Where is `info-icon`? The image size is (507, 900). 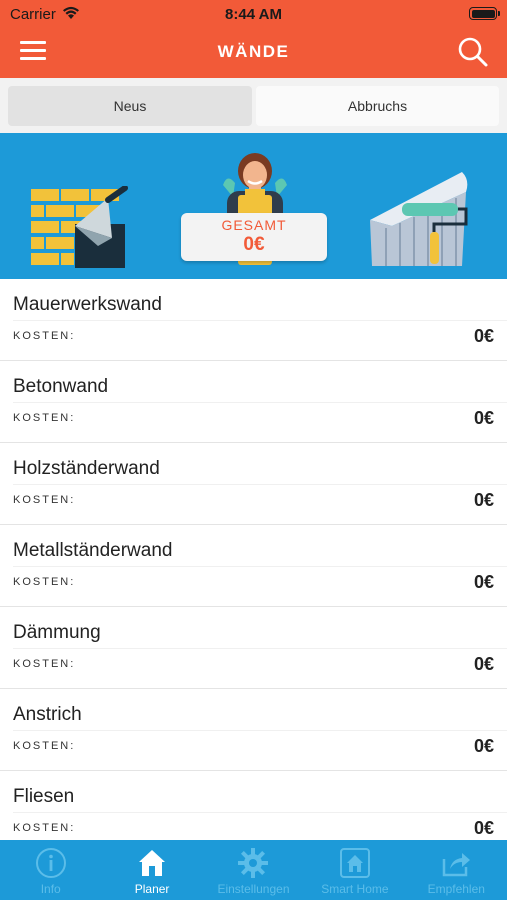
info-icon is located at coordinates (51, 863).